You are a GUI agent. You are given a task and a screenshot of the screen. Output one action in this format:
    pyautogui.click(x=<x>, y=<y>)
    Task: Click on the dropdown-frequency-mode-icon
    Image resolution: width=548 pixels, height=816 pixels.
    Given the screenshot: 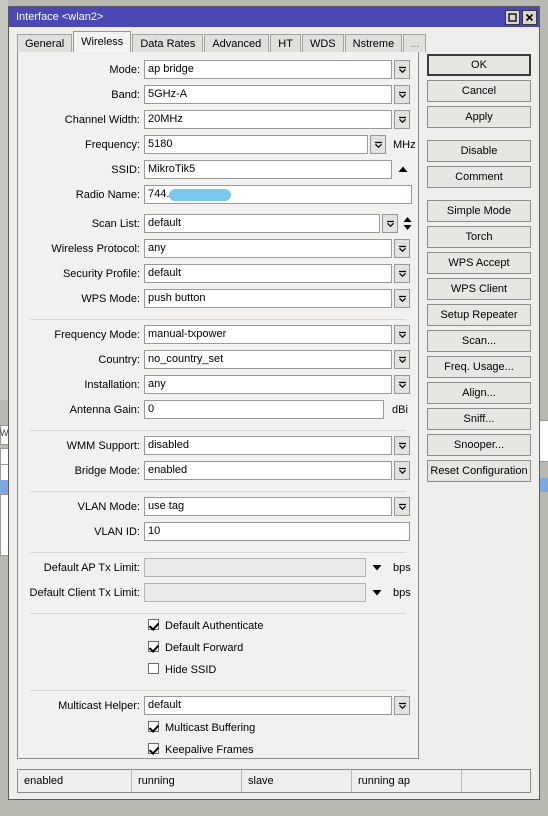 What is the action you would take?
    pyautogui.click(x=402, y=334)
    